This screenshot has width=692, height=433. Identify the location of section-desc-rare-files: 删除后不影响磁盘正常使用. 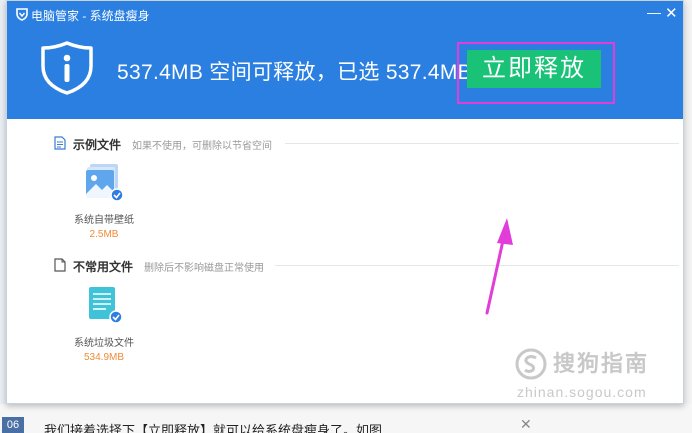
(204, 268).